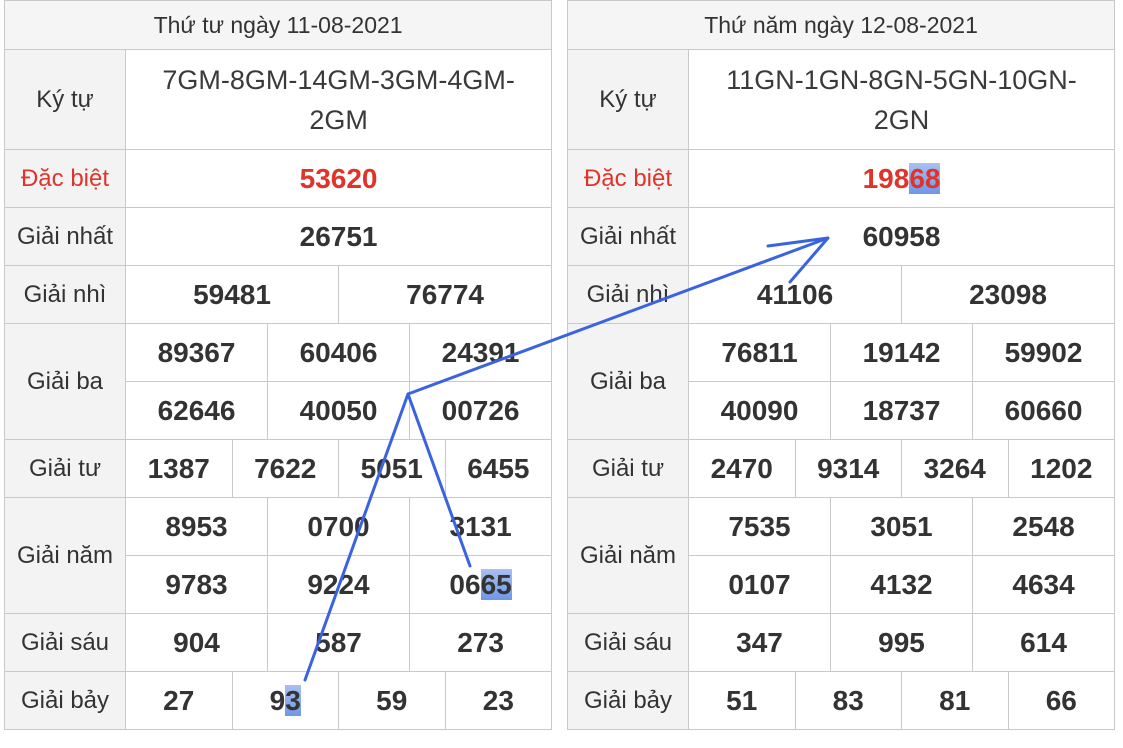 The height and width of the screenshot is (748, 1123). What do you see at coordinates (232, 294) in the screenshot?
I see `second-prize-value: 59481` at bounding box center [232, 294].